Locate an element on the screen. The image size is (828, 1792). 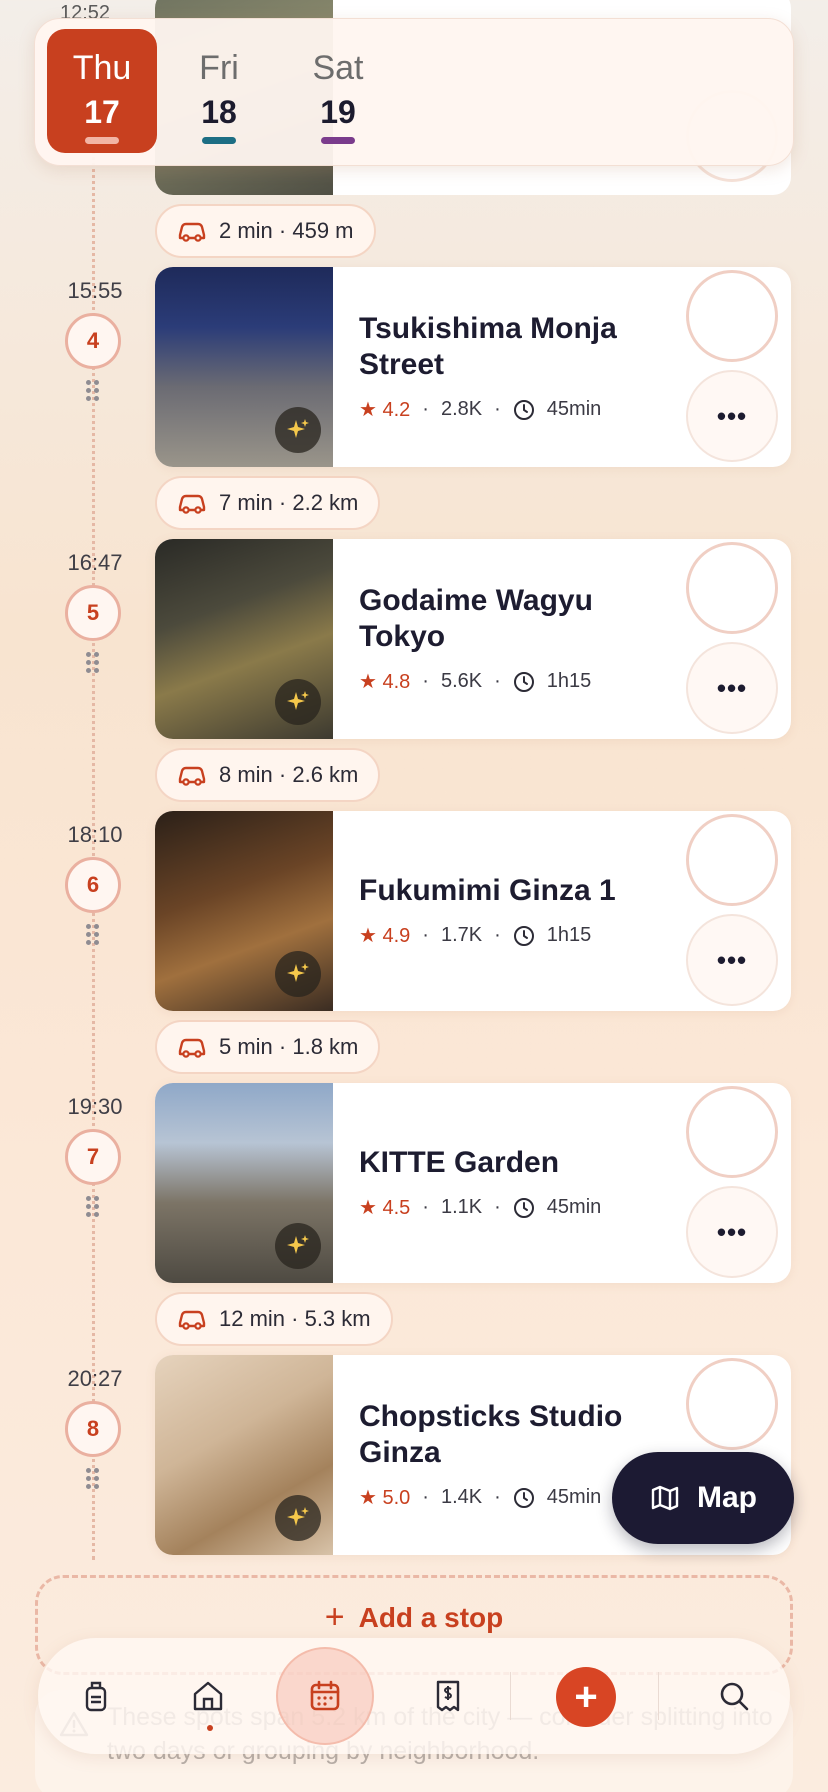
nav-itinerary is located at coordinates (325, 1696).